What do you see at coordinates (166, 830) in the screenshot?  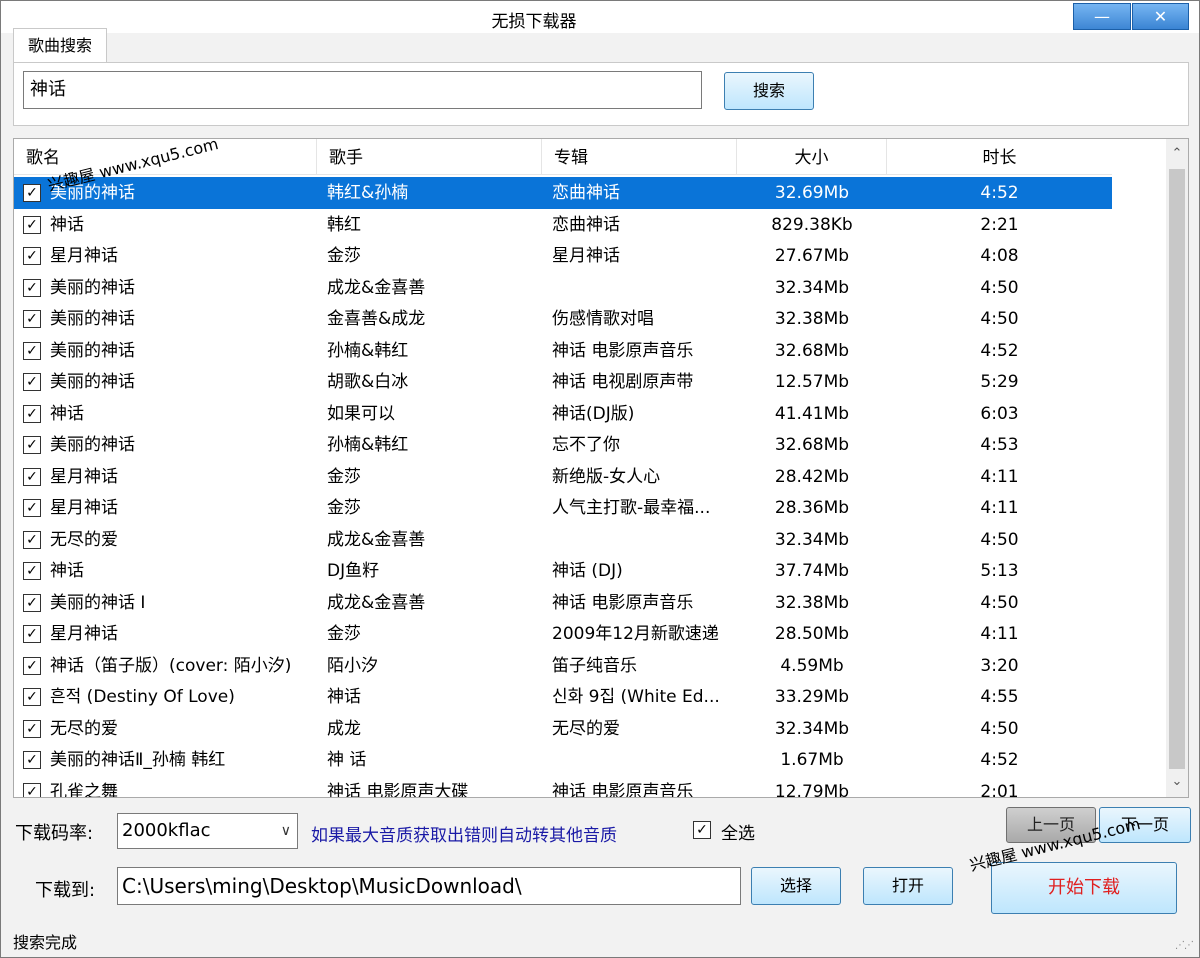 I see `bitrate-value: 2000kflac` at bounding box center [166, 830].